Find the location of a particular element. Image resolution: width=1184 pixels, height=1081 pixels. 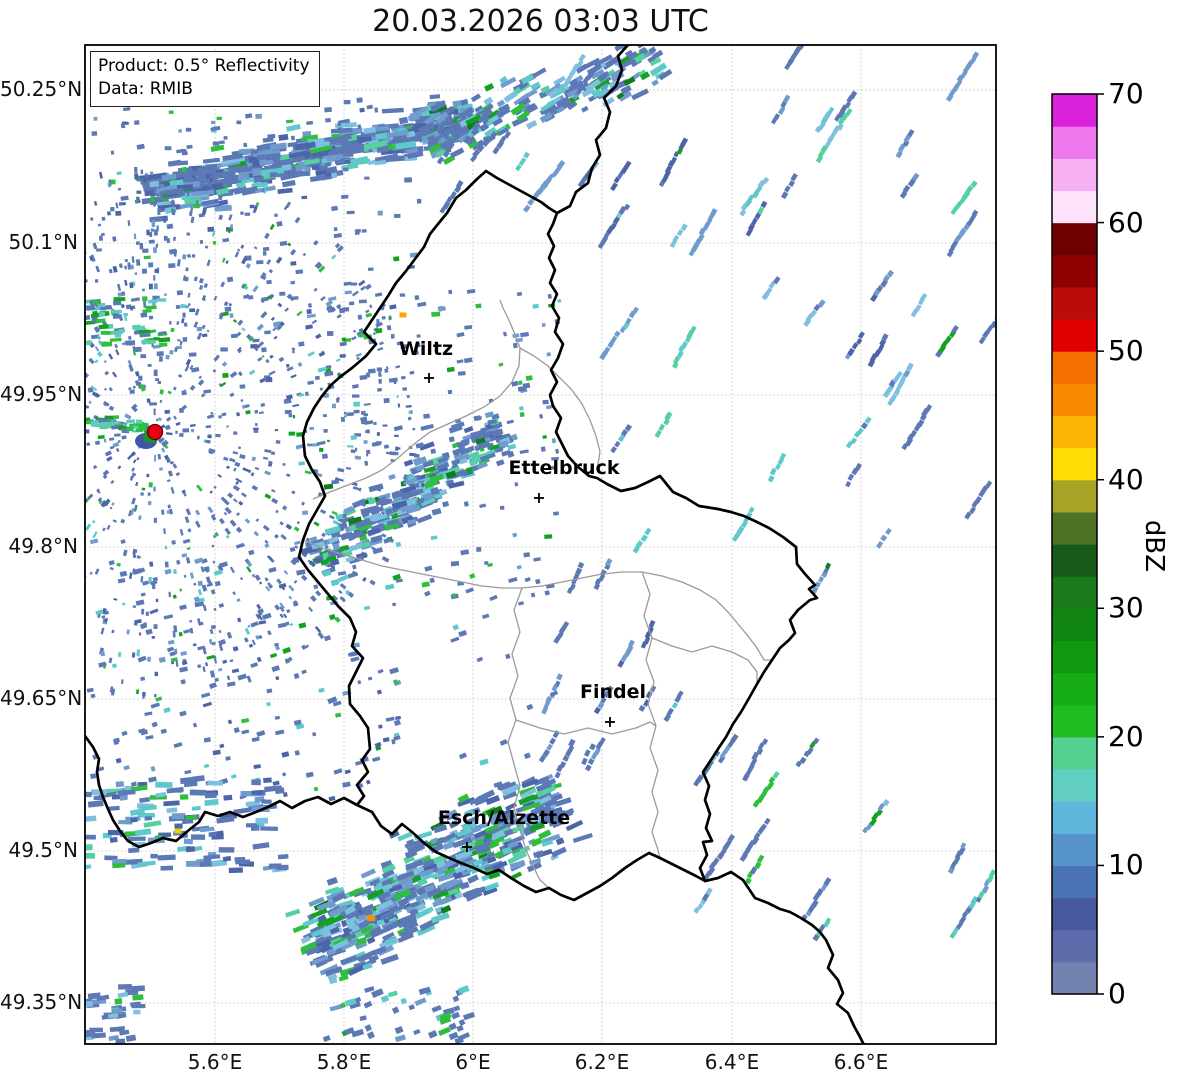

colorbar-tick-label: 60 is located at coordinates (1126, 222).